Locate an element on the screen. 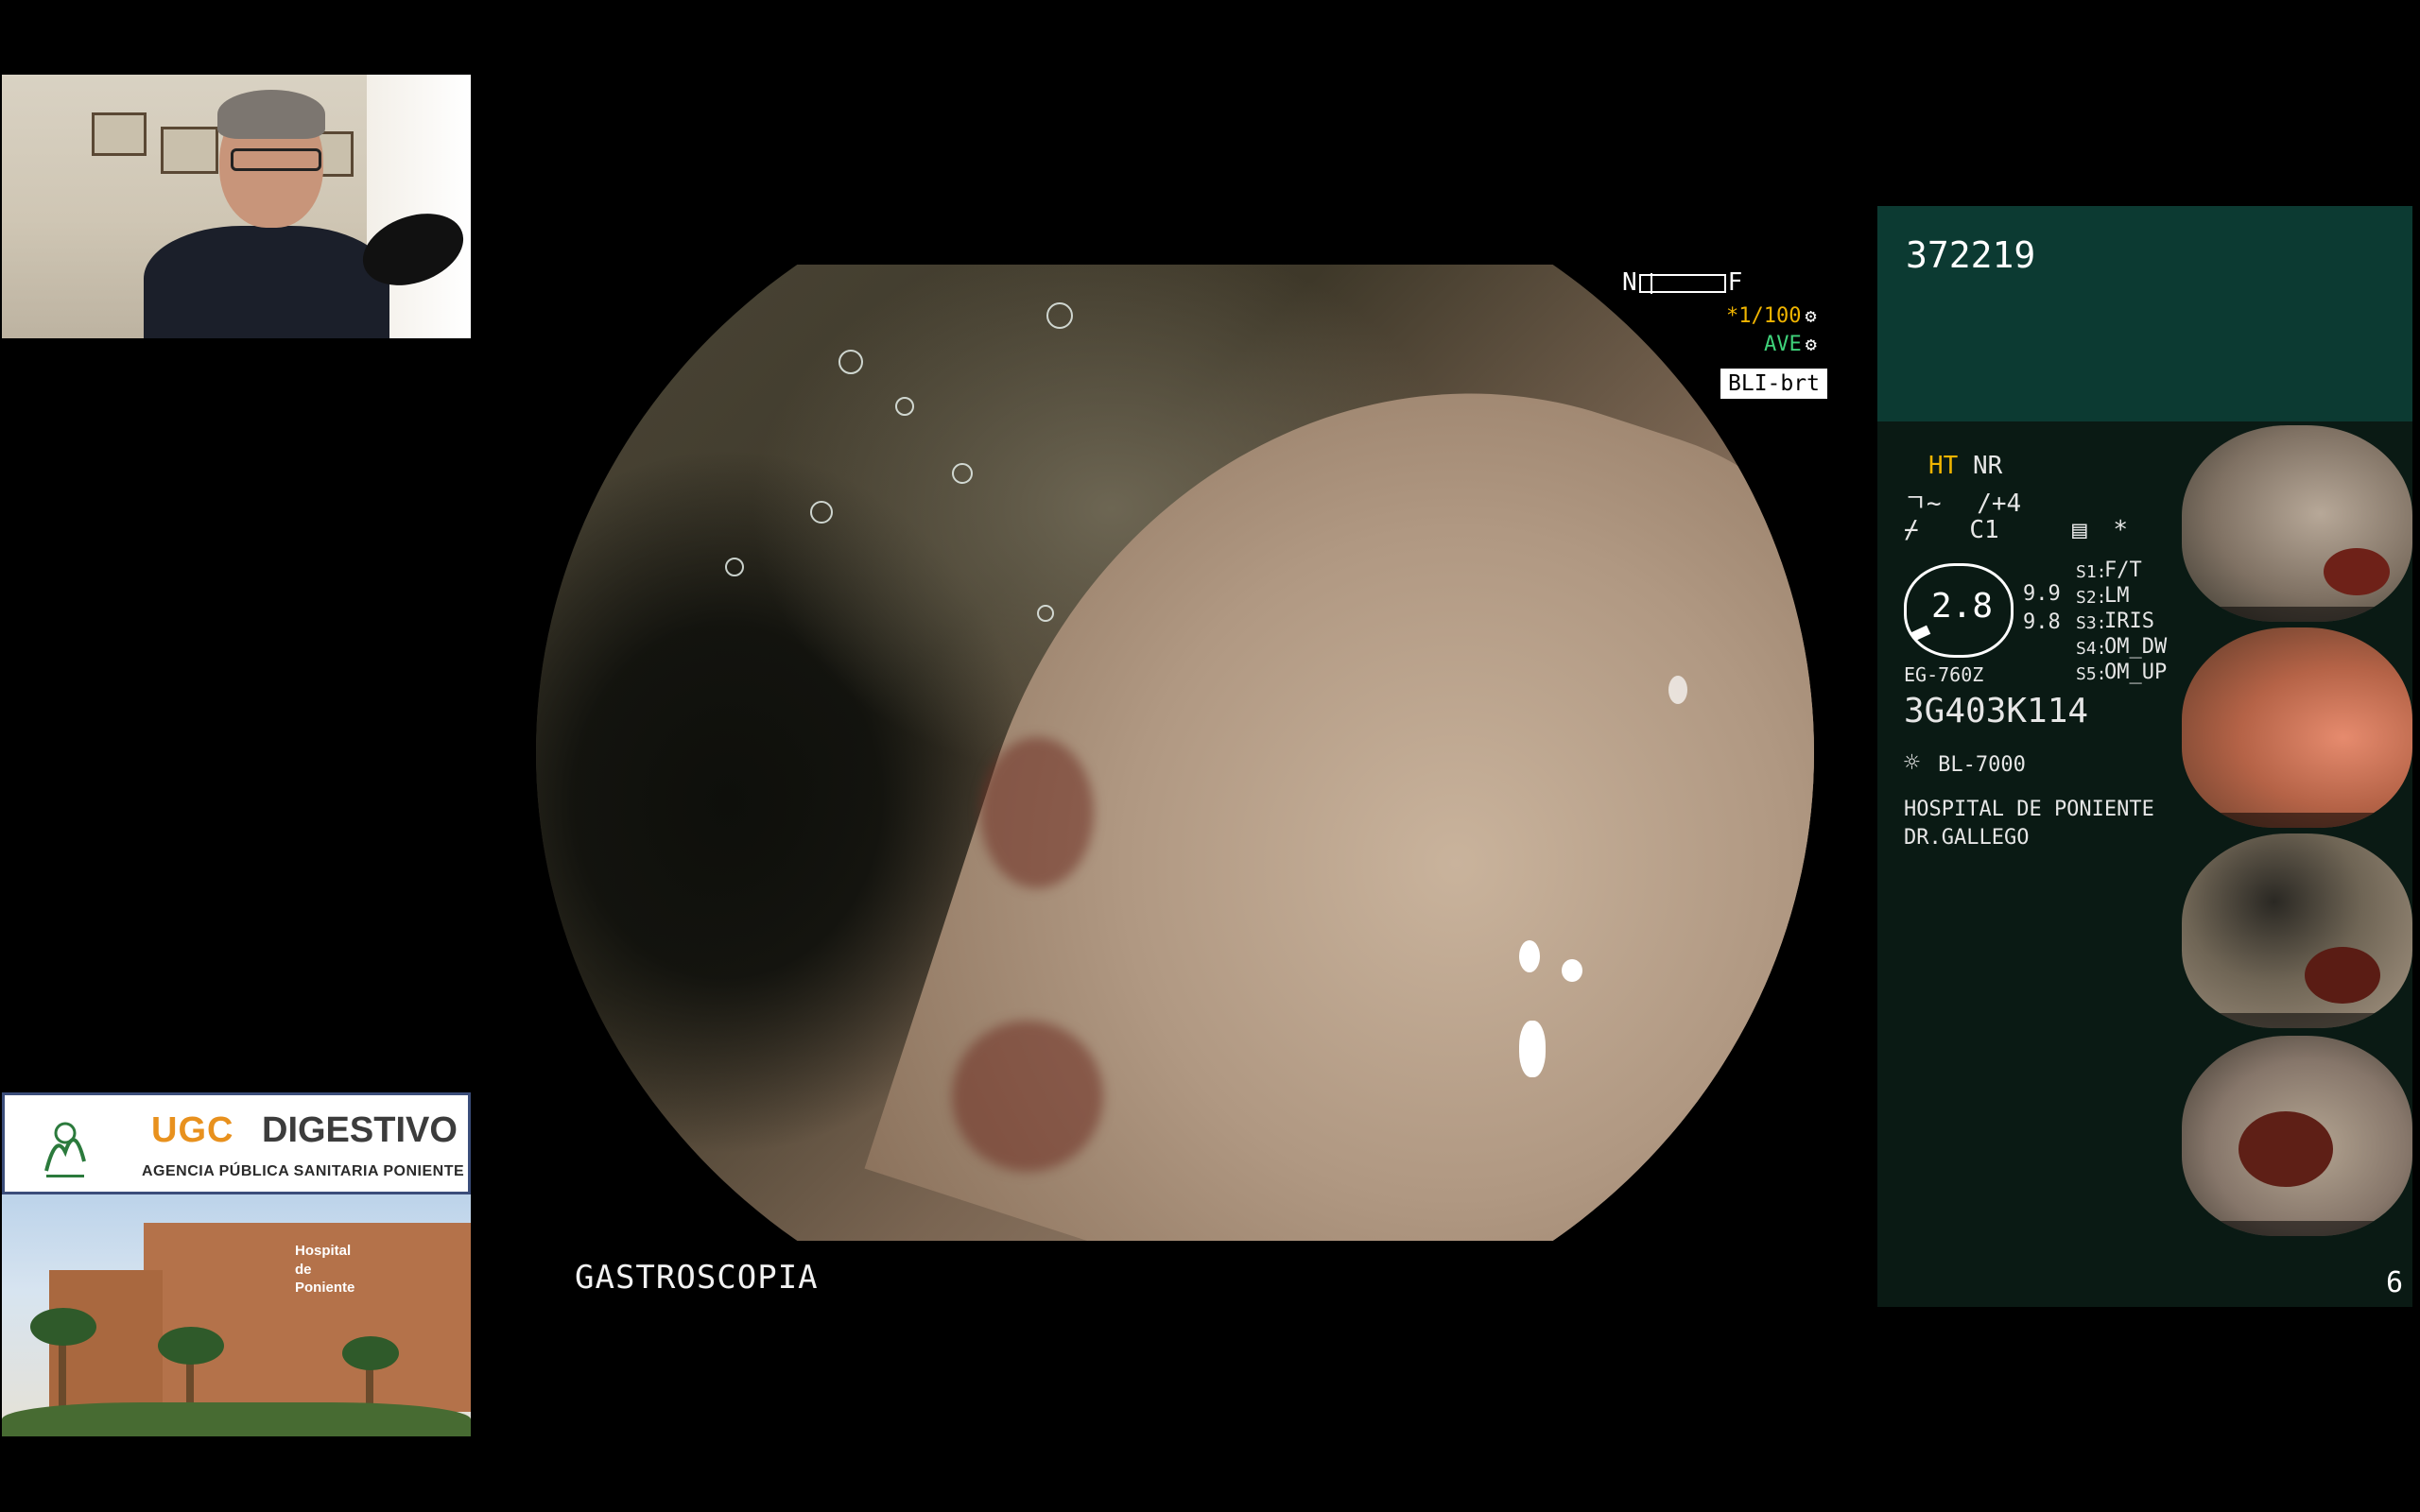 The width and height of the screenshot is (2420, 1512). zoom-gauge: 2.8 is located at coordinates (1959, 610).